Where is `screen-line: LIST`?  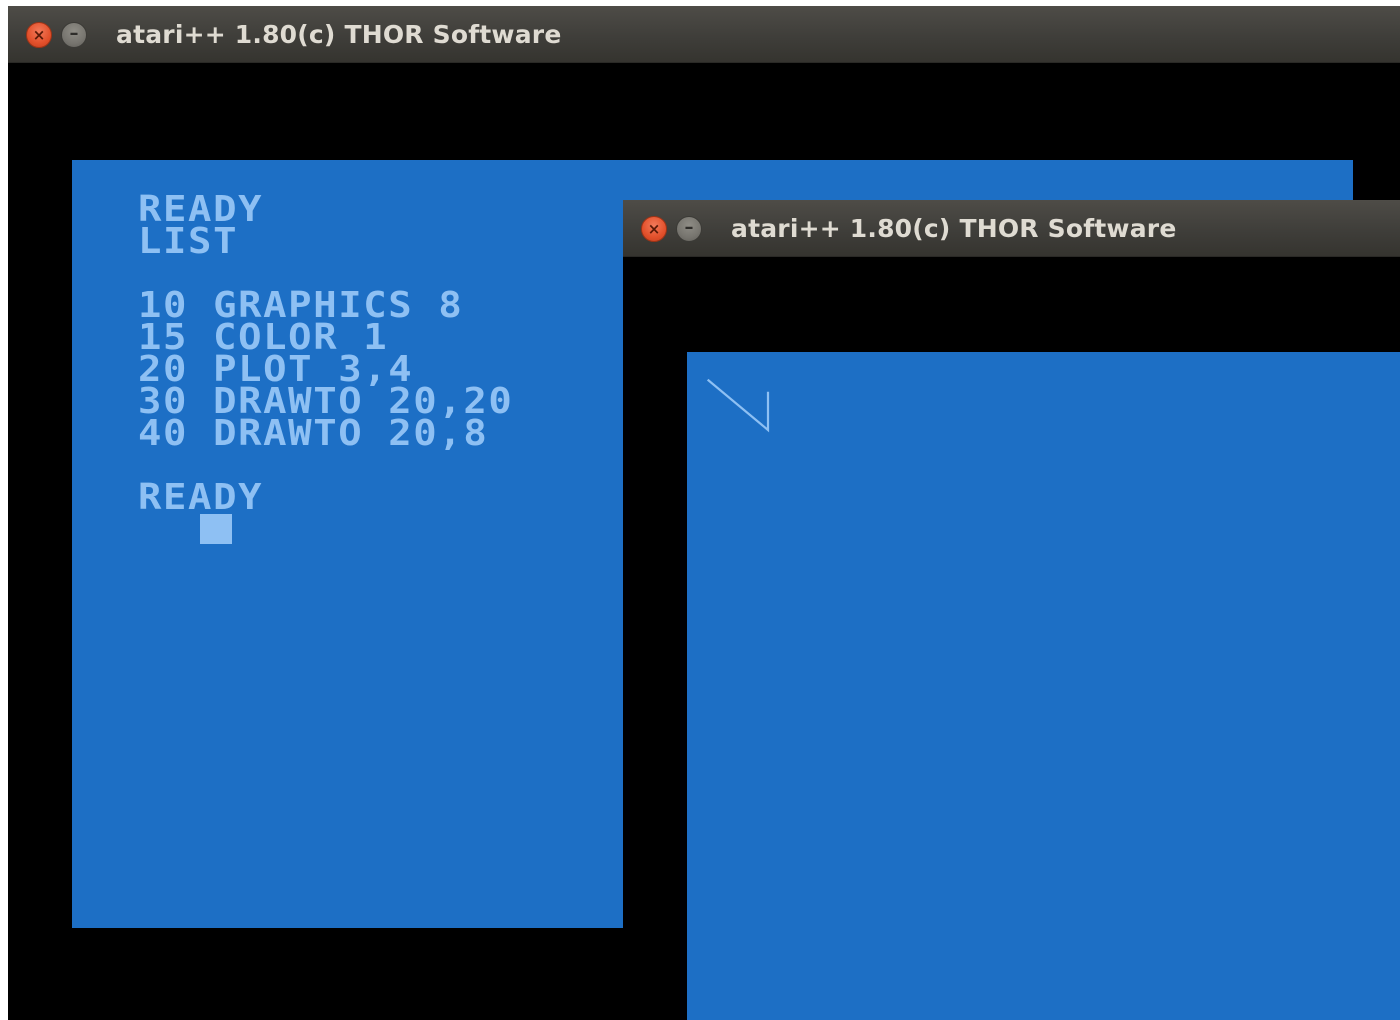
screen-line: LIST is located at coordinates (188, 241).